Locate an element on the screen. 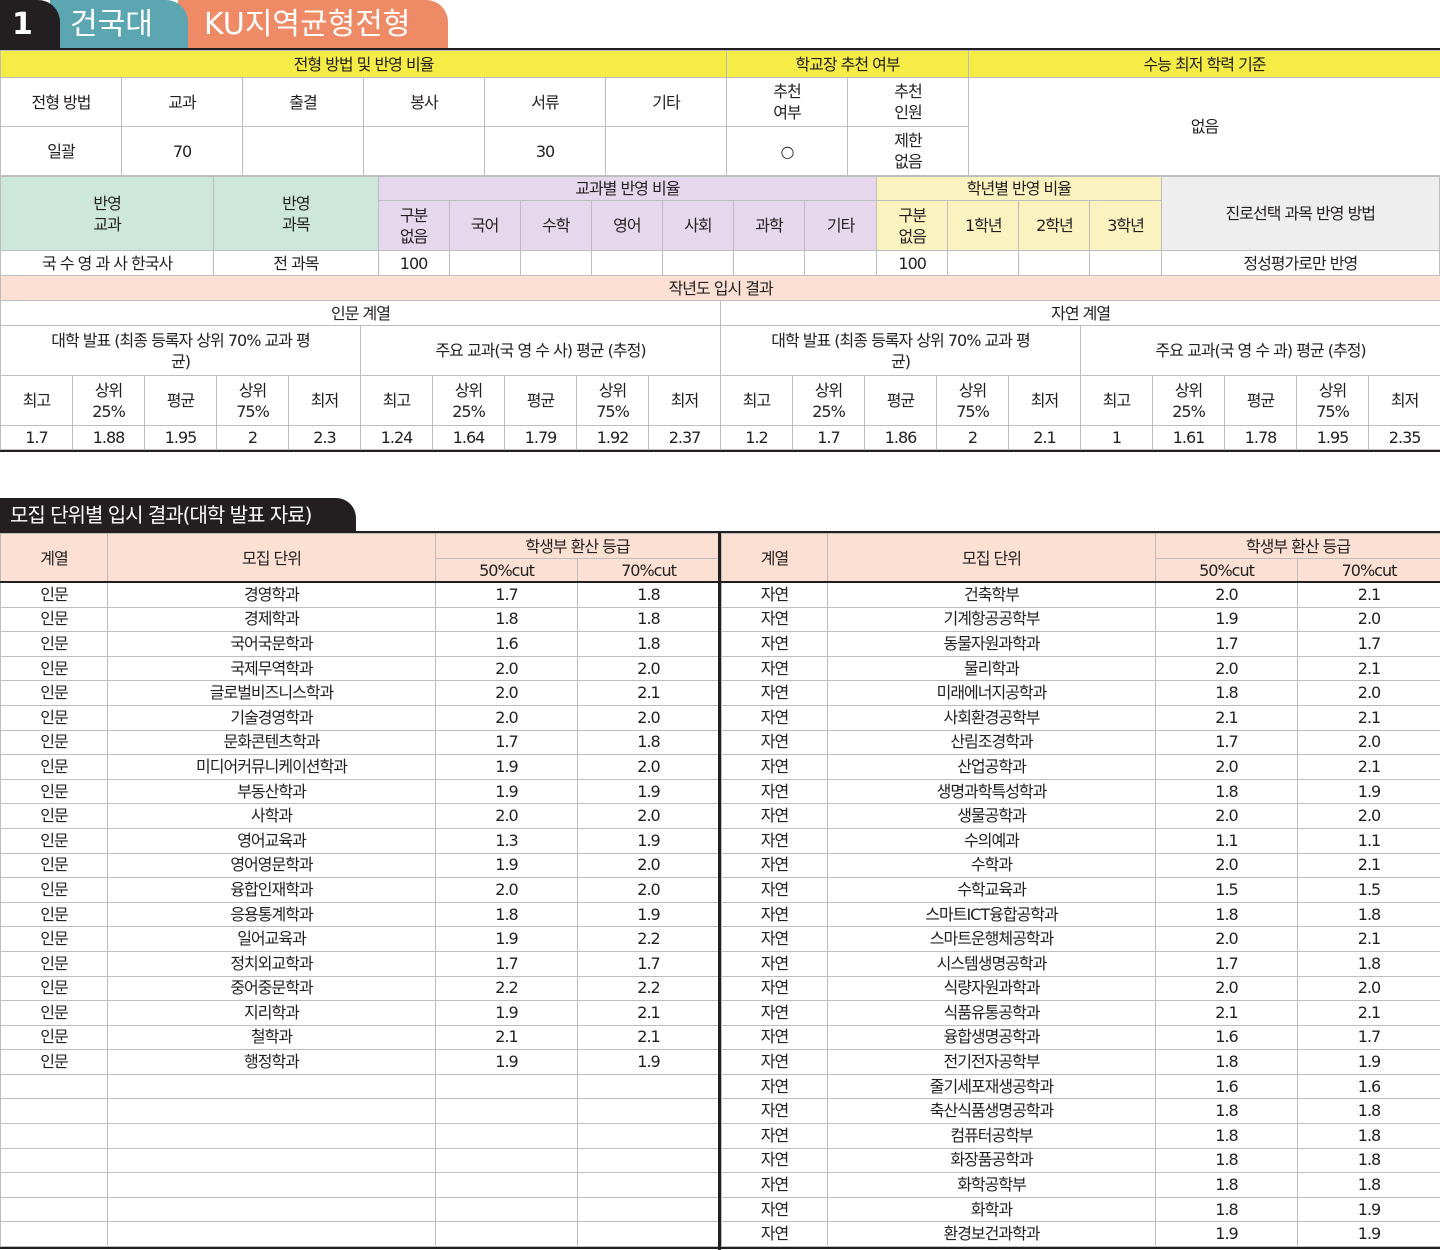 This screenshot has height=1250, width=1440. row-track is located at coordinates (54, 1111).